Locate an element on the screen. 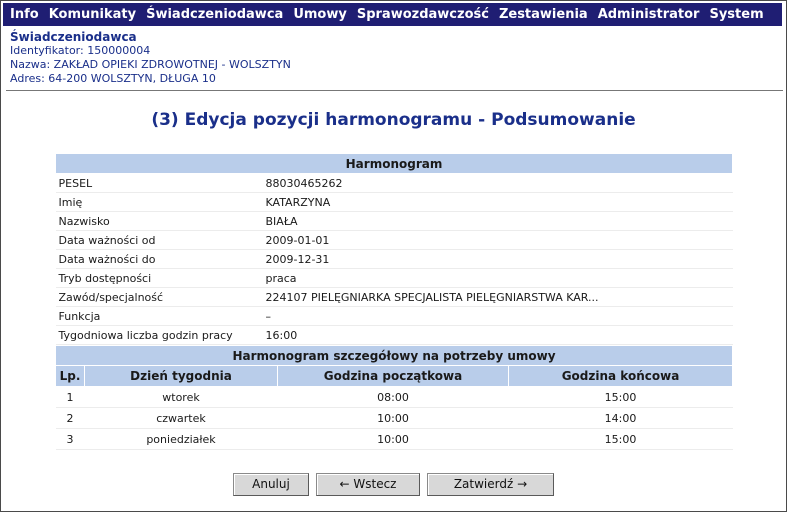 The width and height of the screenshot is (787, 512). menu-item-swiadczeniodawca: Świadczeniodawca is located at coordinates (214, 14).